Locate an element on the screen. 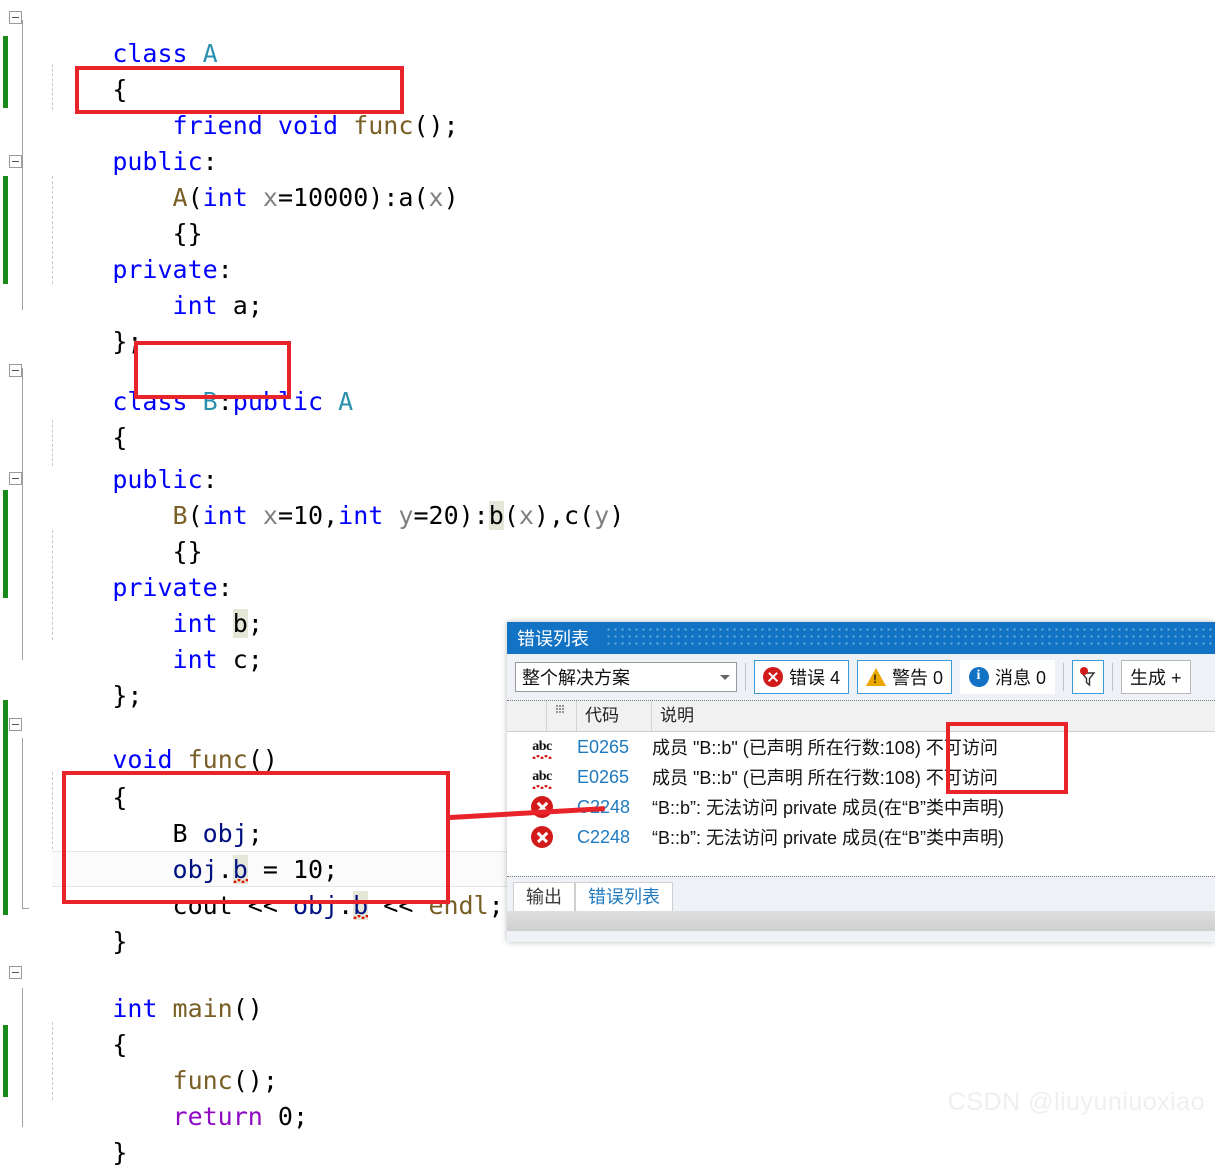 Image resolution: width=1215 pixels, height=1171 pixels. filter-funnel-icon is located at coordinates (1088, 677).